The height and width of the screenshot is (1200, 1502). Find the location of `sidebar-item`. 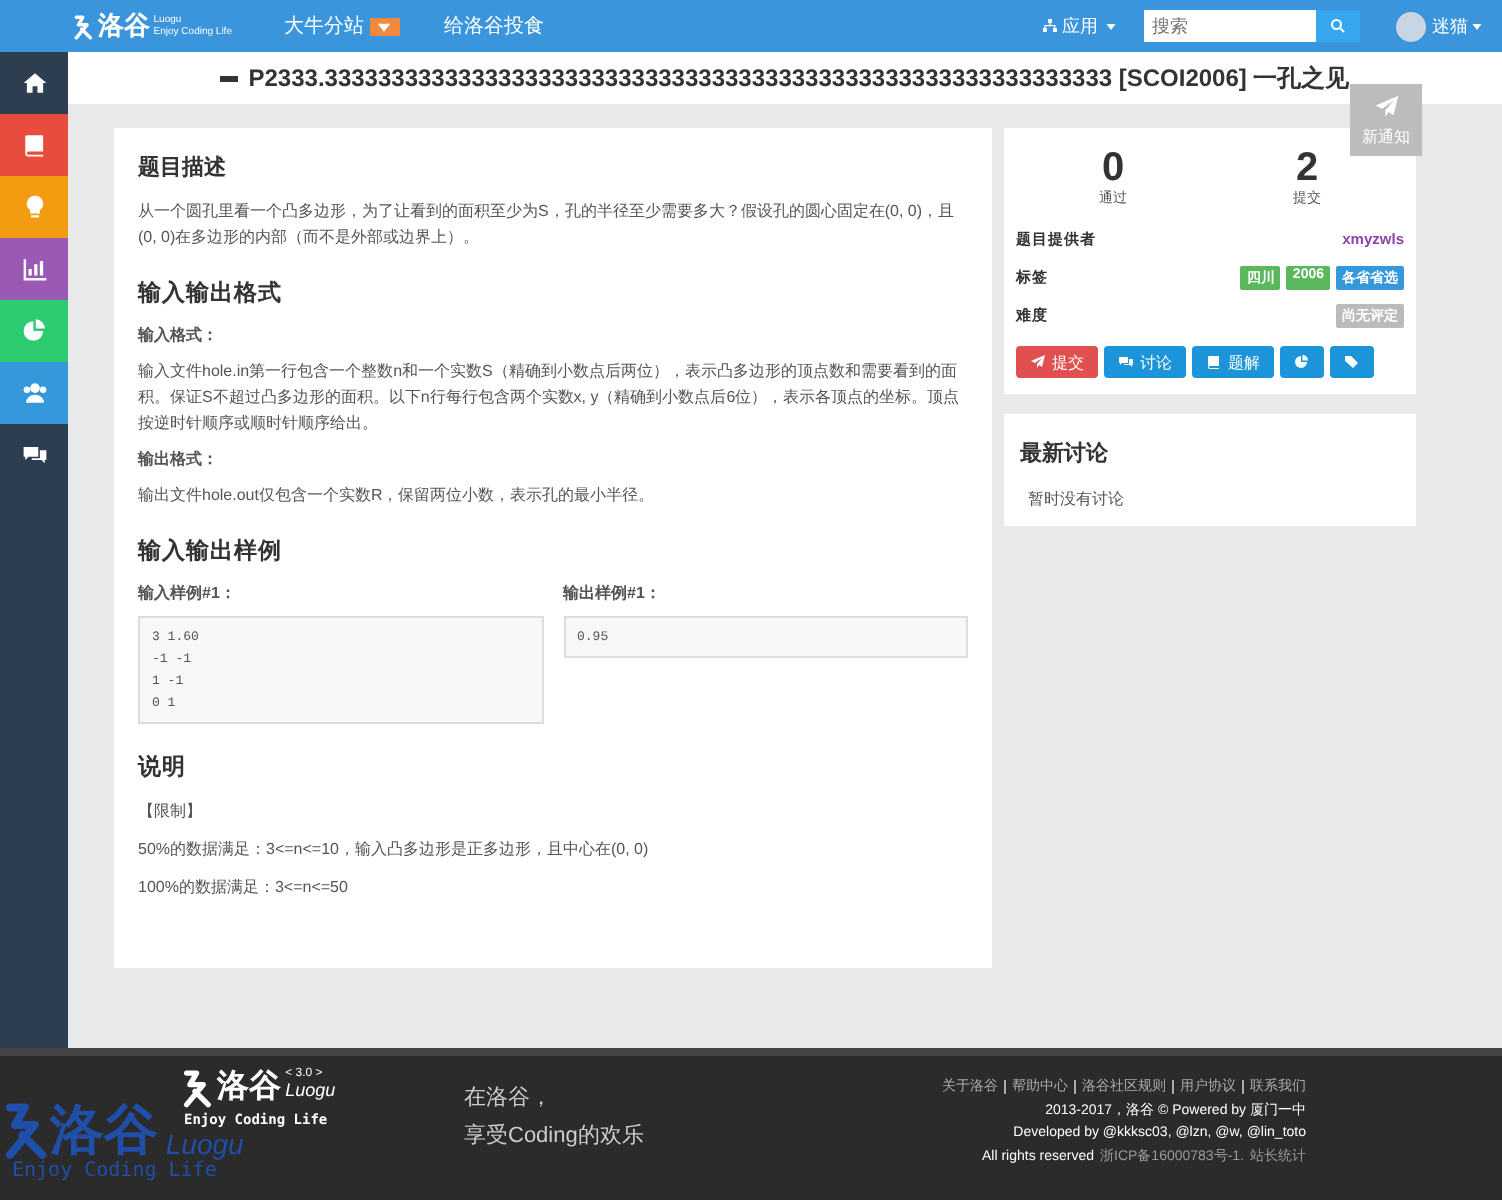

sidebar-item is located at coordinates (34, 269).